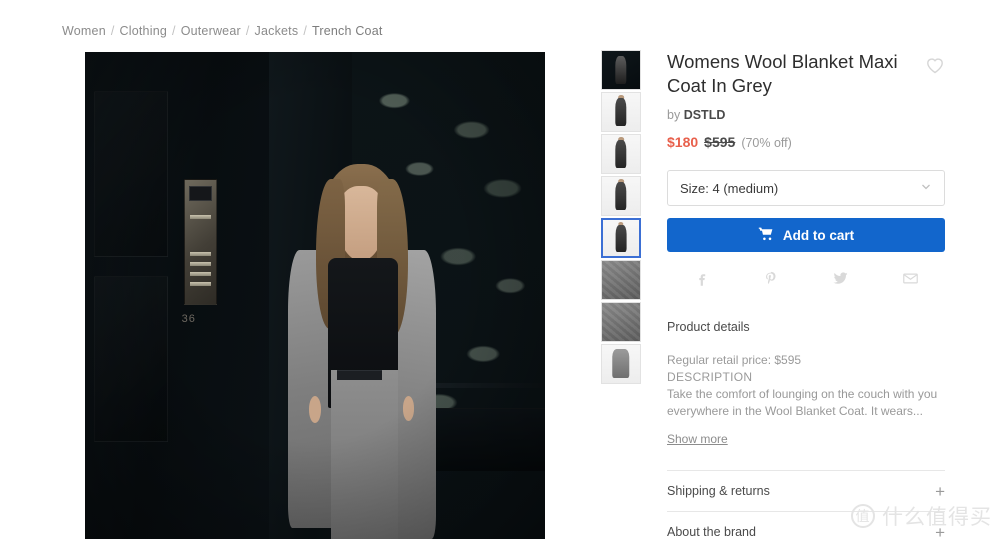 This screenshot has width=1008, height=539. What do you see at coordinates (910, 280) in the screenshot?
I see `email-icon` at bounding box center [910, 280].